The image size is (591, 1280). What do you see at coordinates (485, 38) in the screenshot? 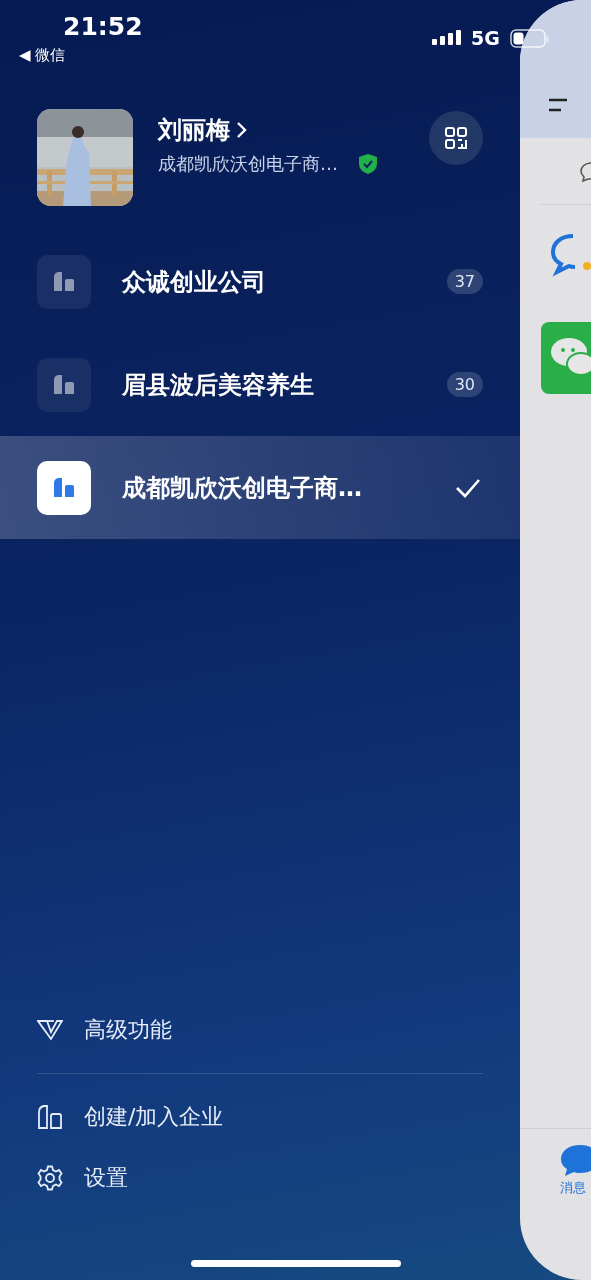
I see `network-label: 5G` at bounding box center [485, 38].